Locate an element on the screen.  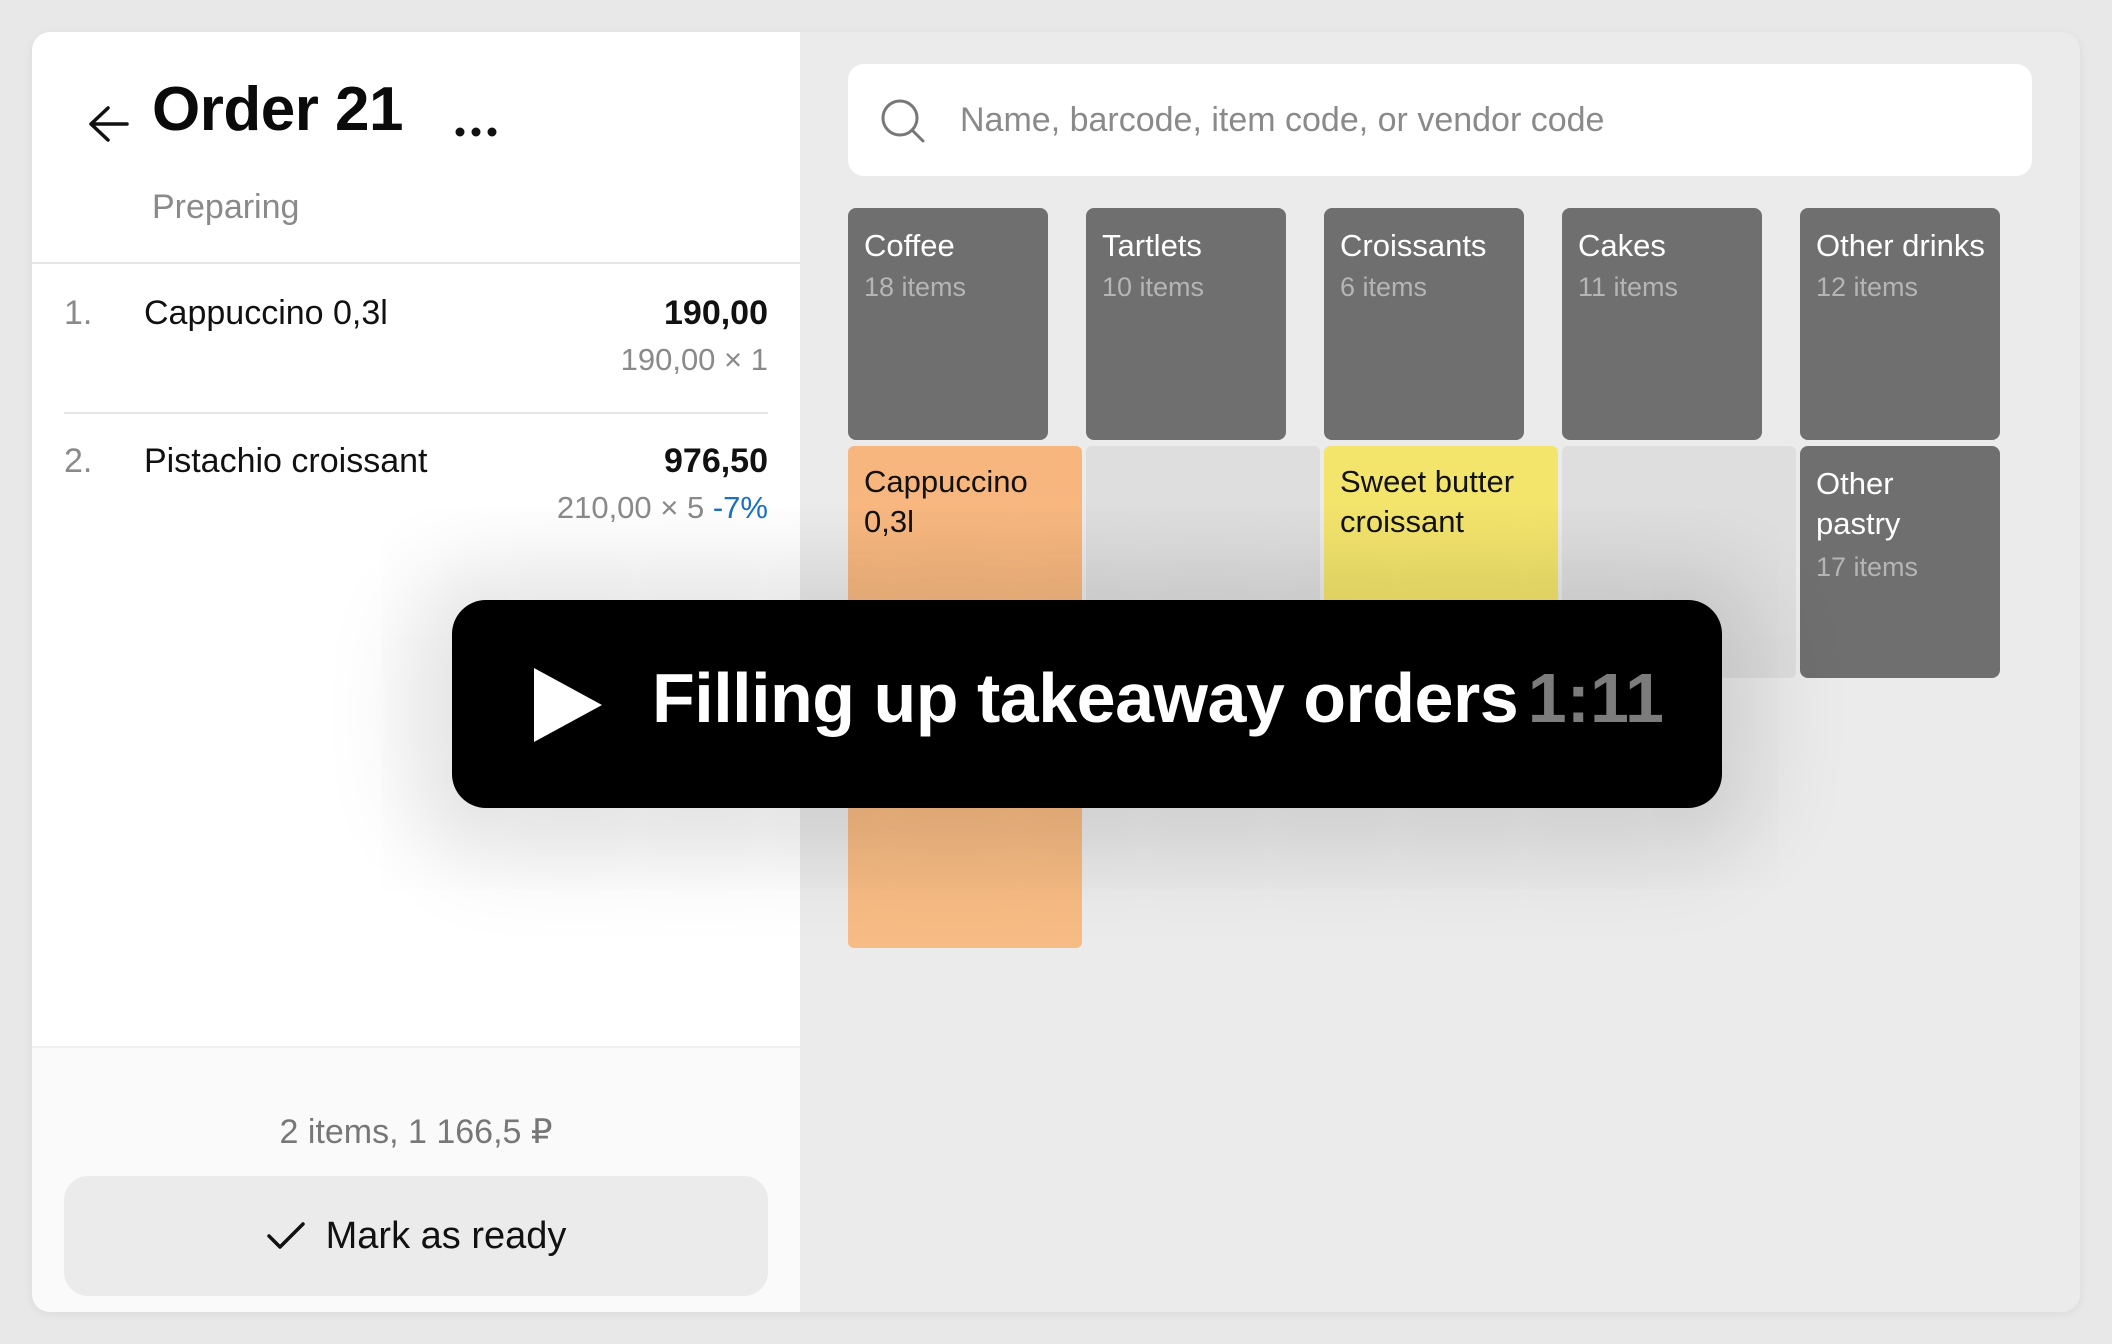
order-item-name: Cappuccino 0,3l is located at coordinates (266, 313).